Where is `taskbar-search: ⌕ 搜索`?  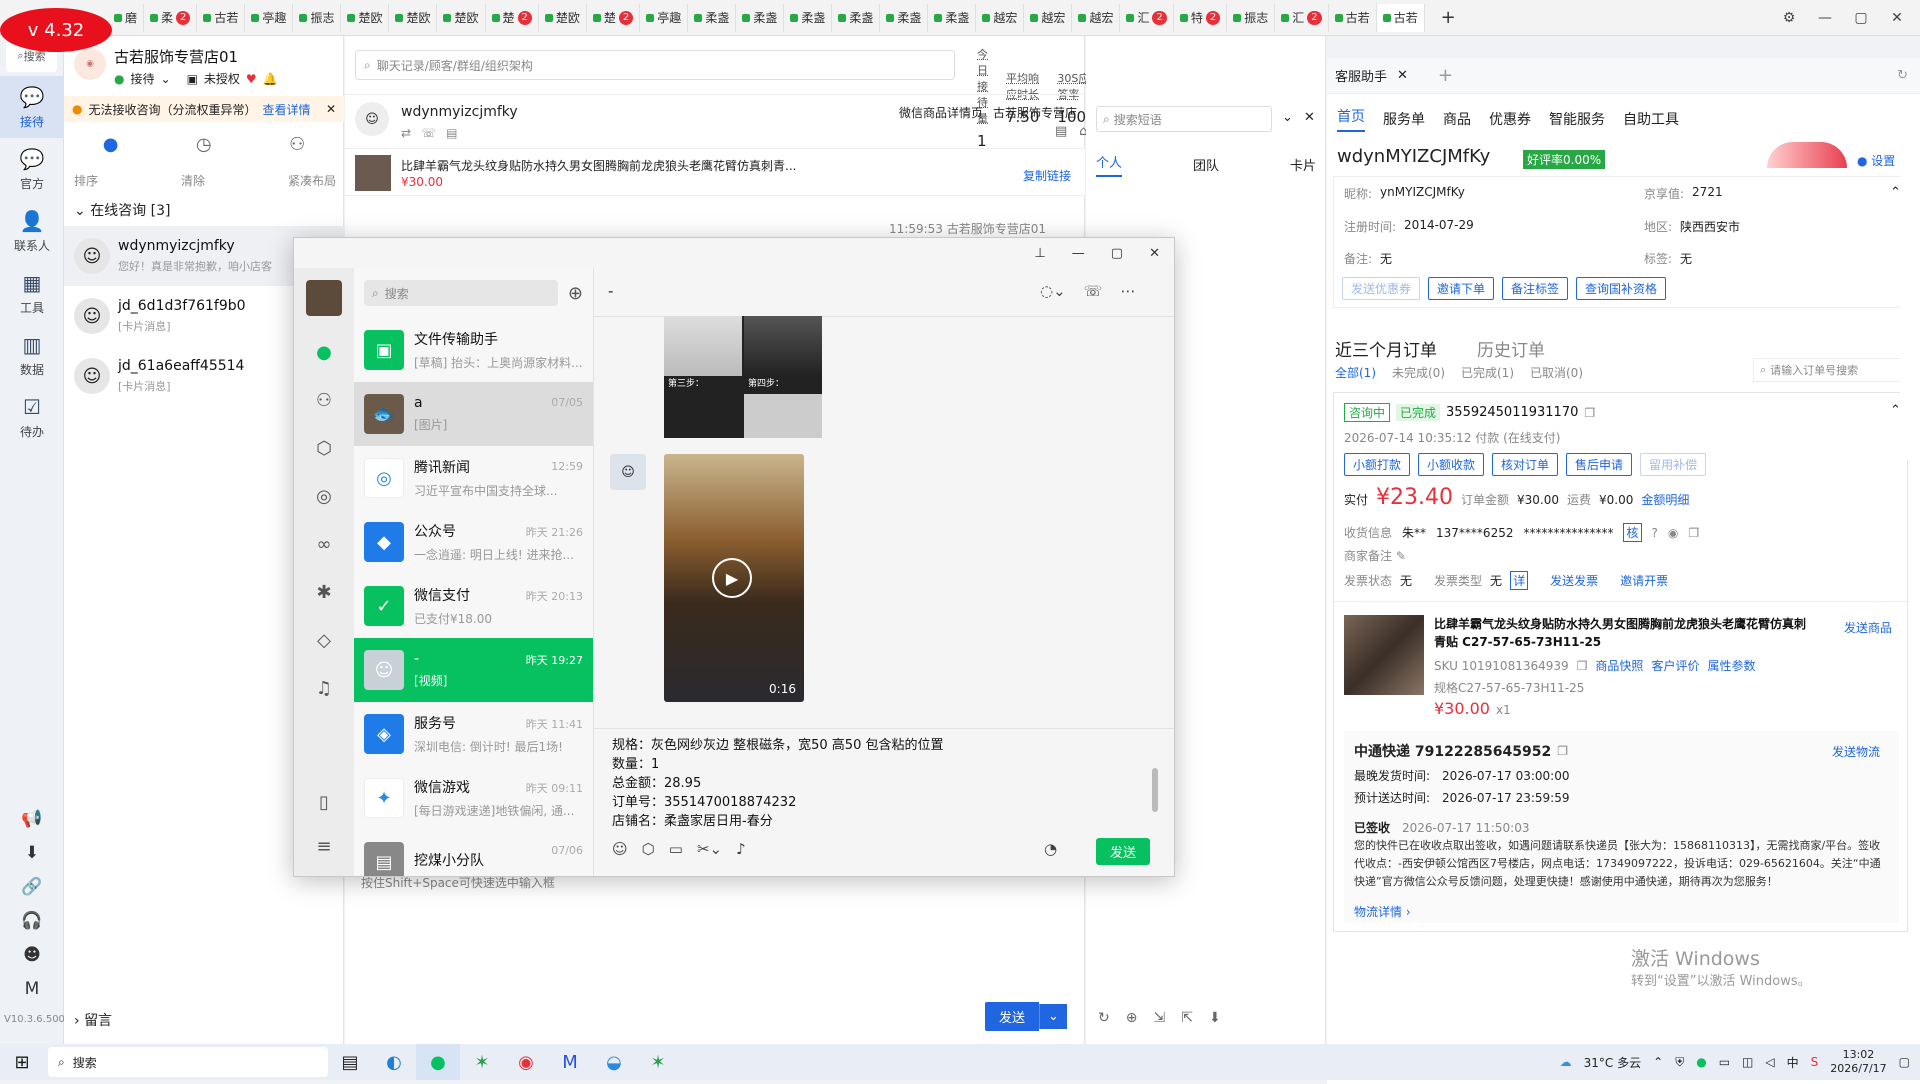 taskbar-search: ⌕ 搜索 is located at coordinates (188, 1062).